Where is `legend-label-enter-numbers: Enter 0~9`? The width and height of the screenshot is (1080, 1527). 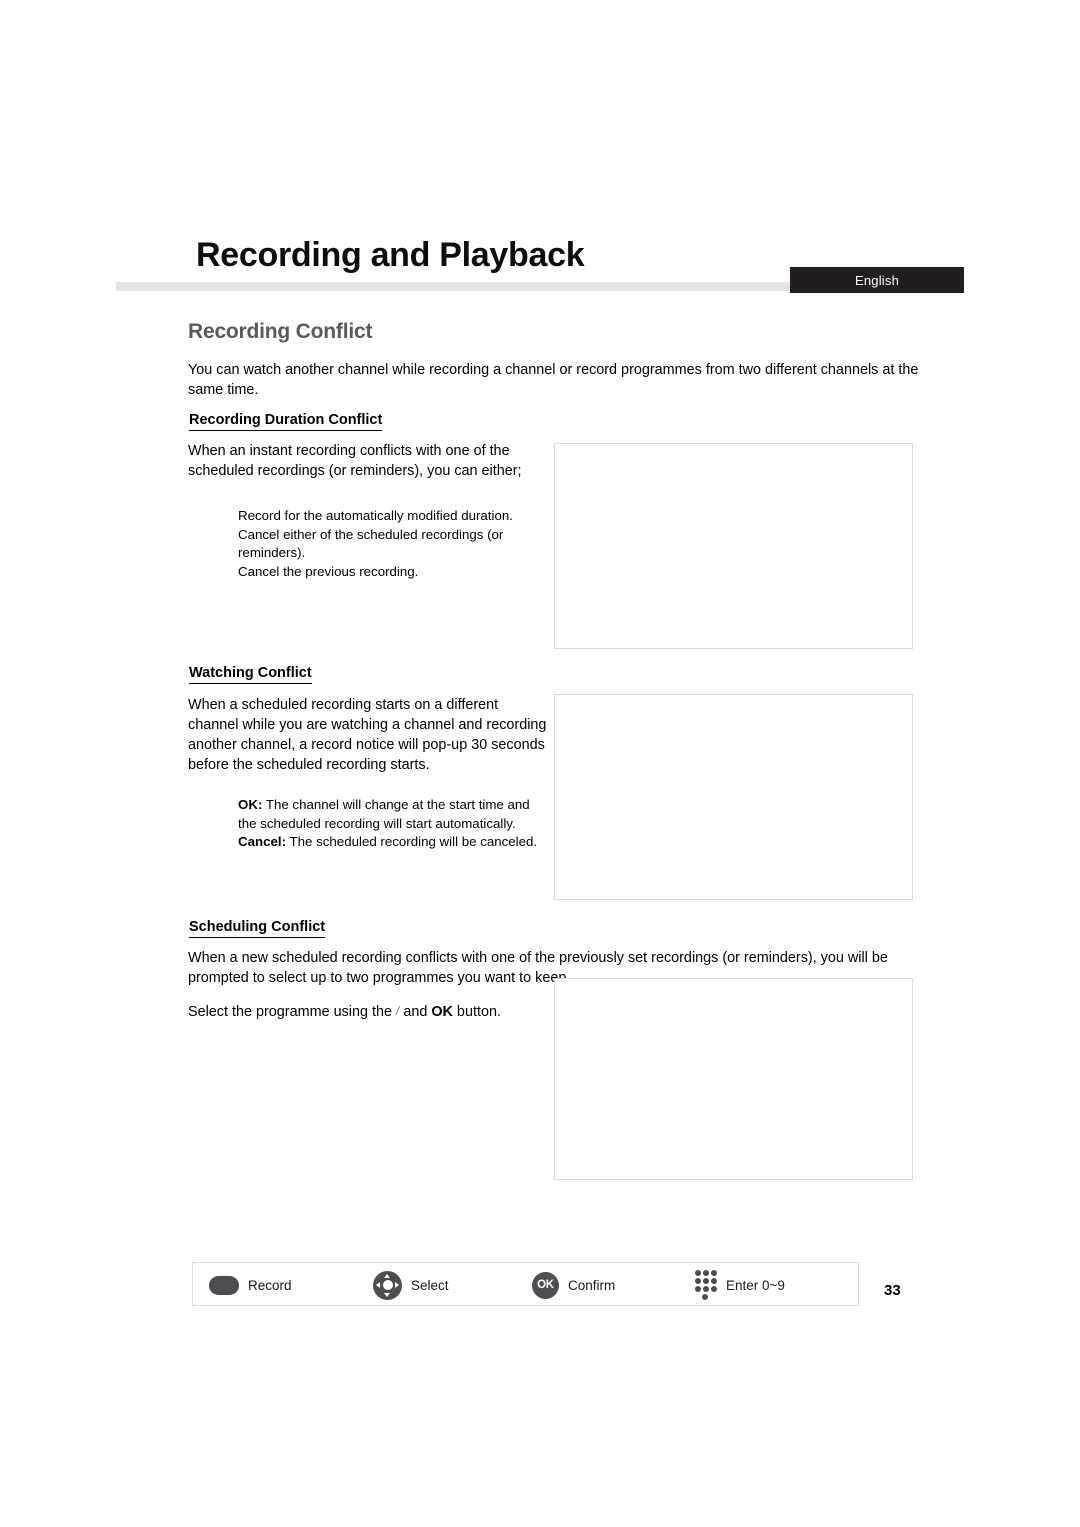
legend-label-enter-numbers: Enter 0~9 is located at coordinates (755, 1285).